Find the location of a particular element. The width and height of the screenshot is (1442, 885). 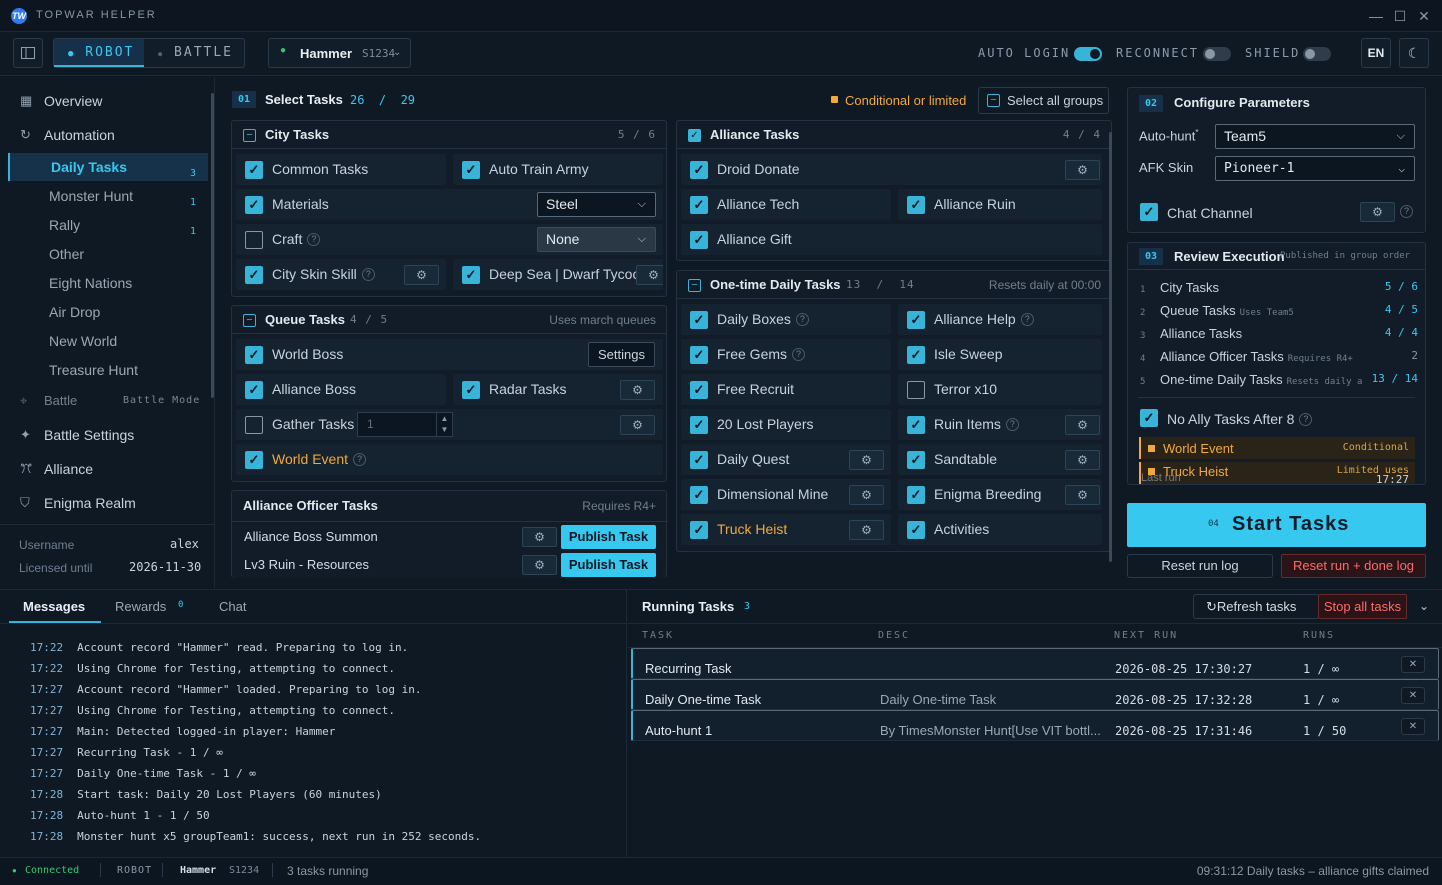

task-row-alliance-boss: ✓ Alliance Boss is located at coordinates (341, 389).